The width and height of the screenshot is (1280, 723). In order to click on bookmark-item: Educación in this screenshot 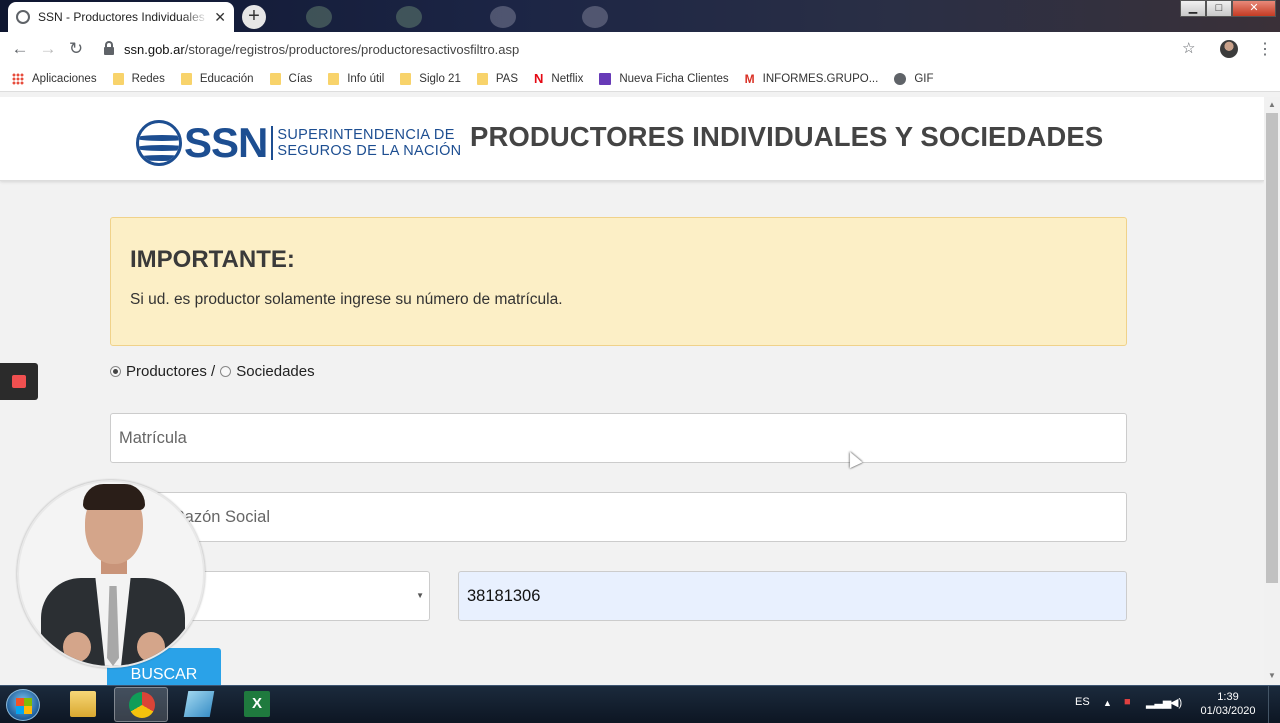, I will do `click(217, 78)`.